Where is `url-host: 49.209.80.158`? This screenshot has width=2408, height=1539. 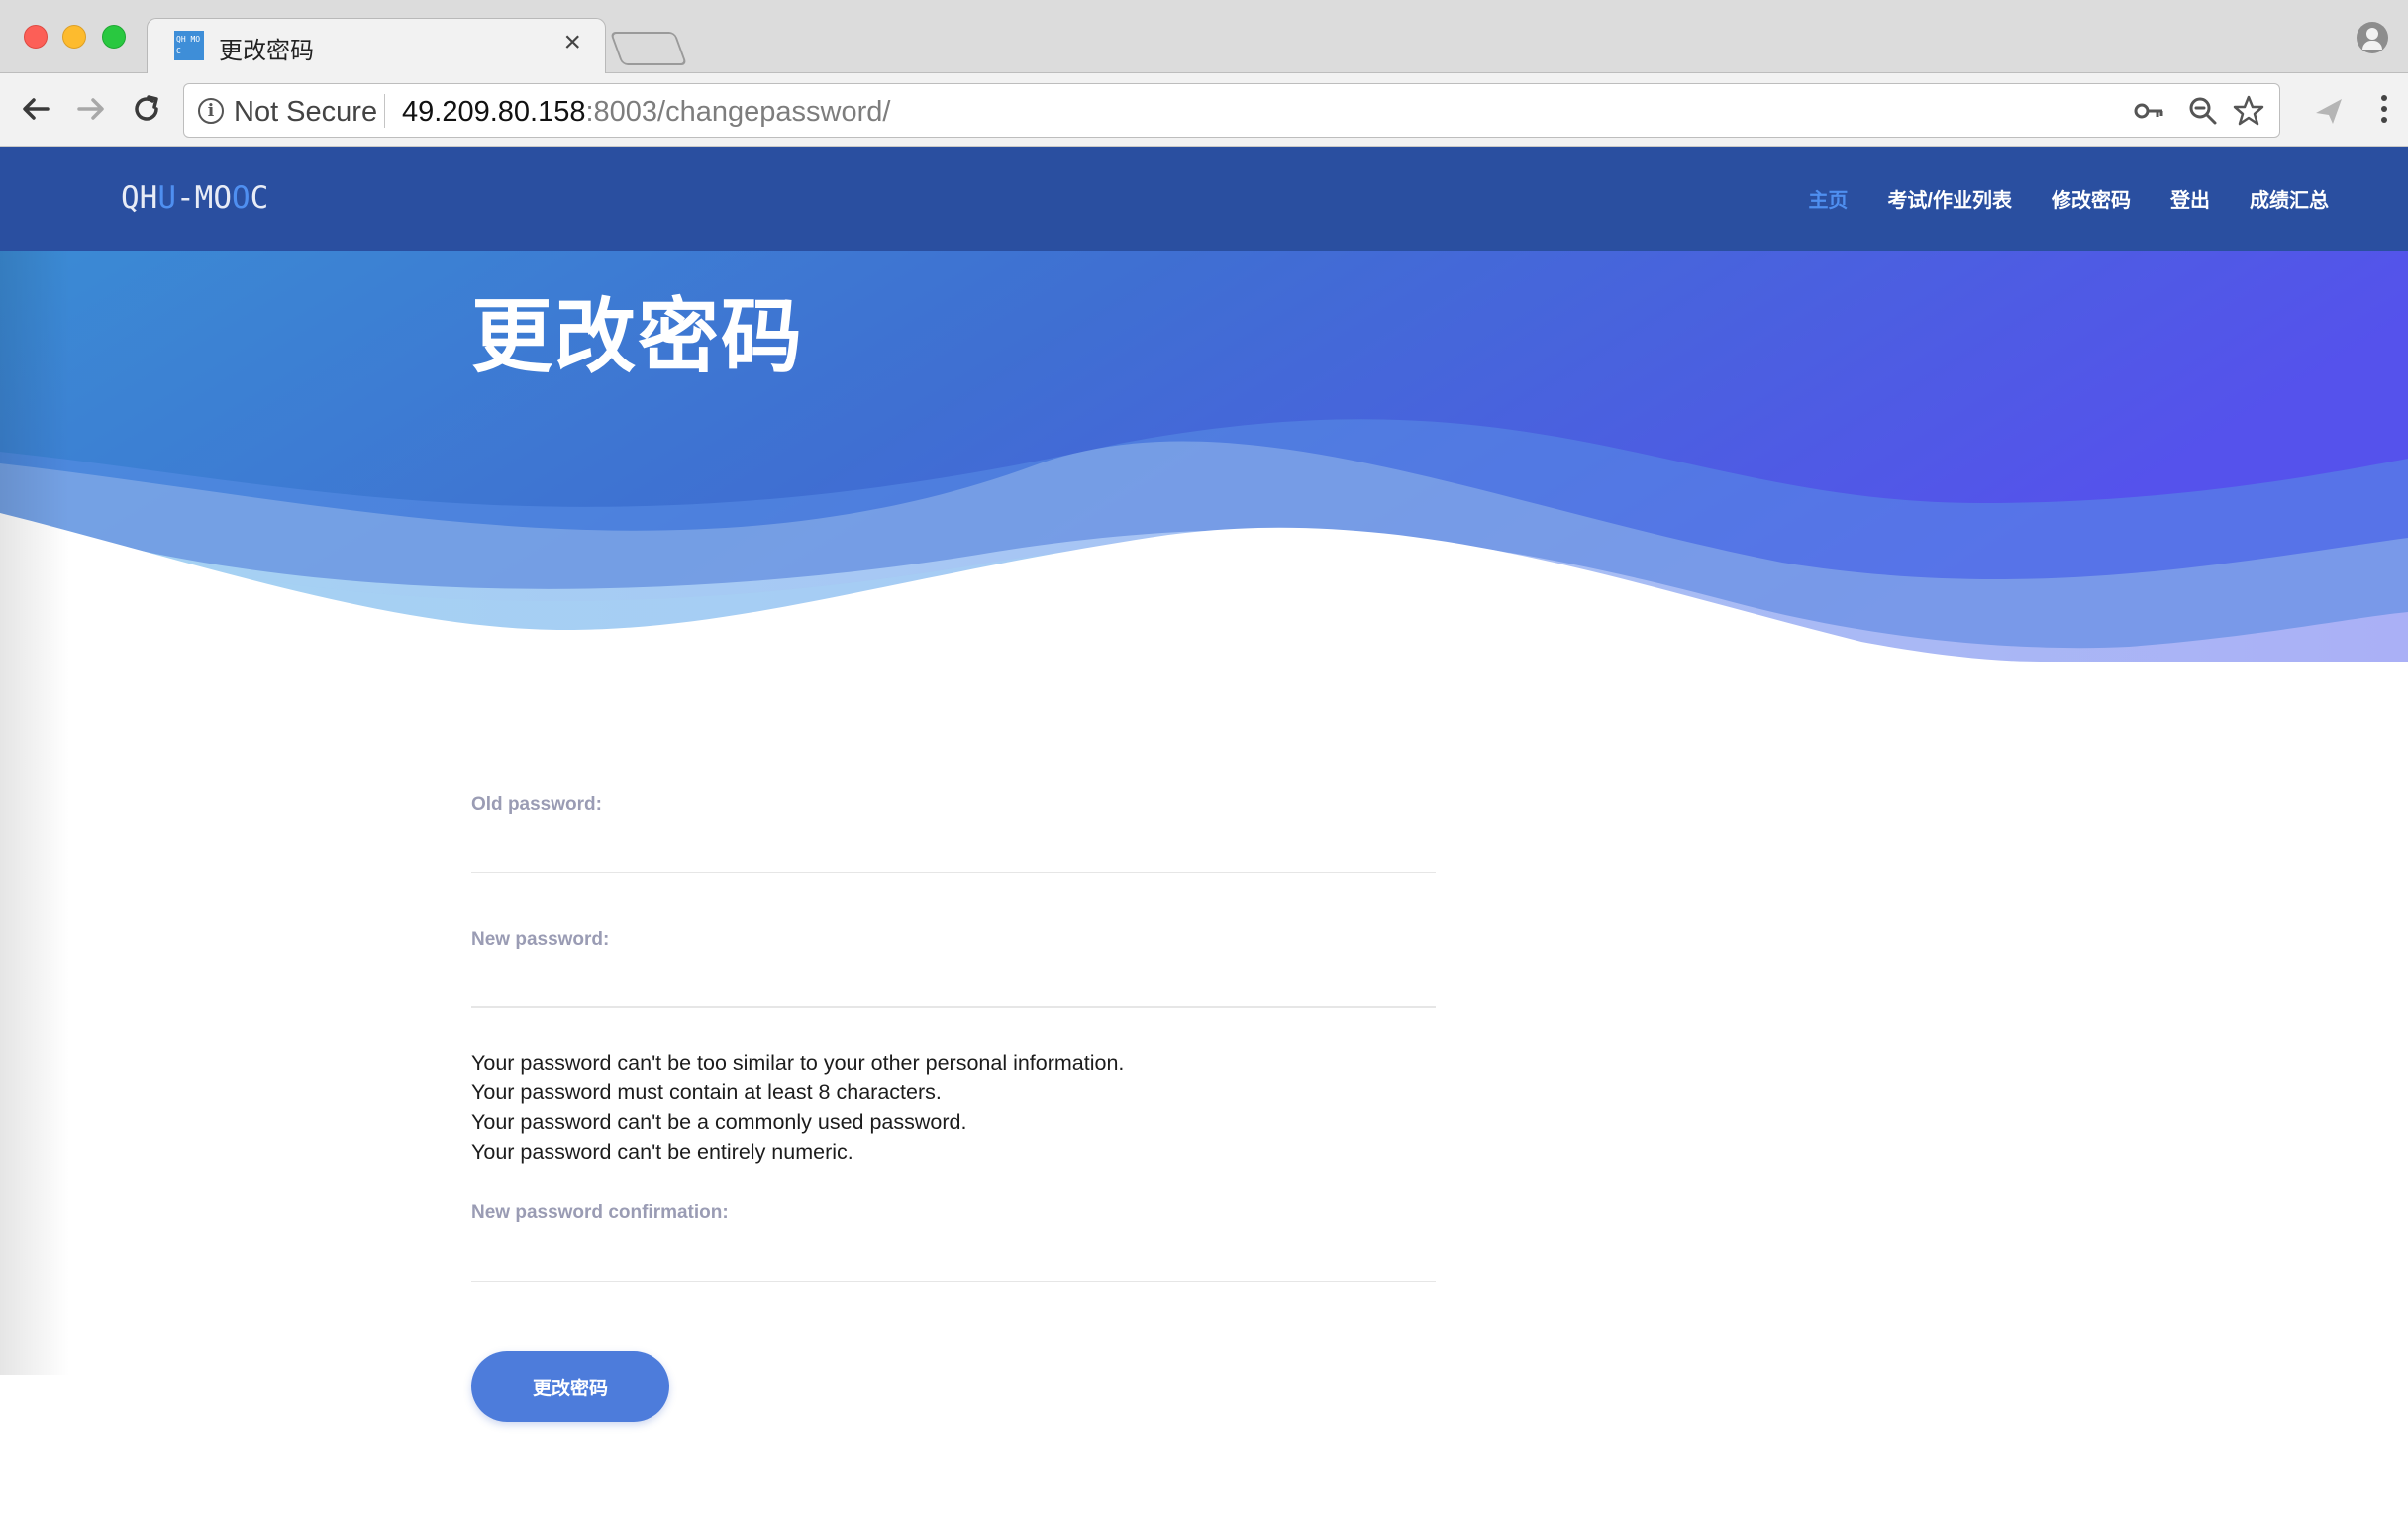
url-host: 49.209.80.158 is located at coordinates (494, 112).